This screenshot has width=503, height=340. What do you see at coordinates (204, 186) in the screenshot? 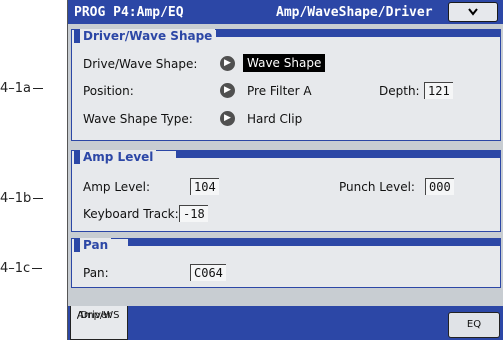
I see `amp-level-value: 104` at bounding box center [204, 186].